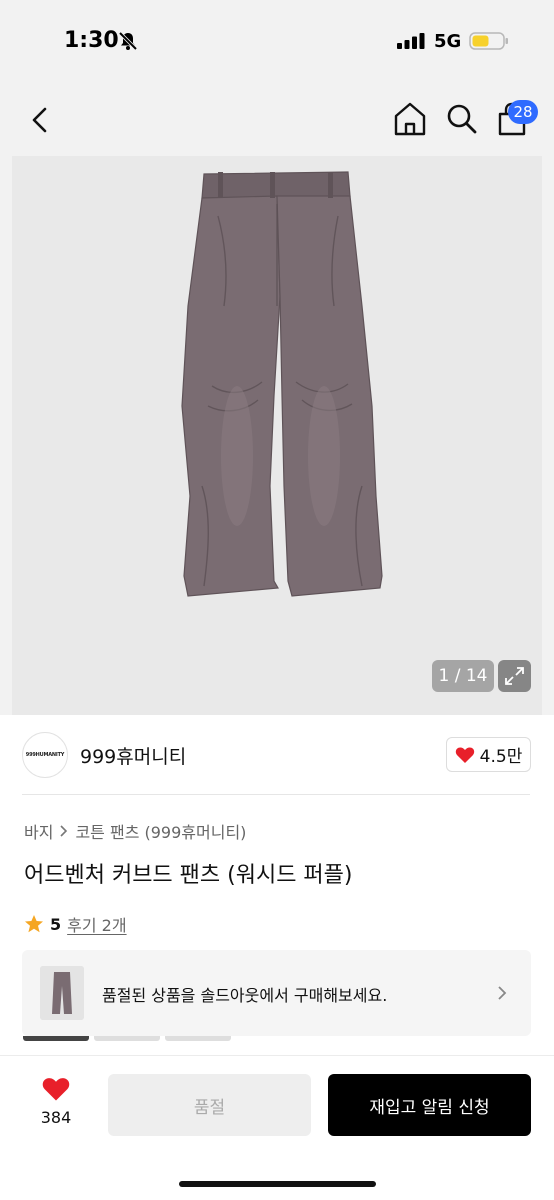 This screenshot has width=554, height=1200. I want to click on app-header, so click(277, 120).